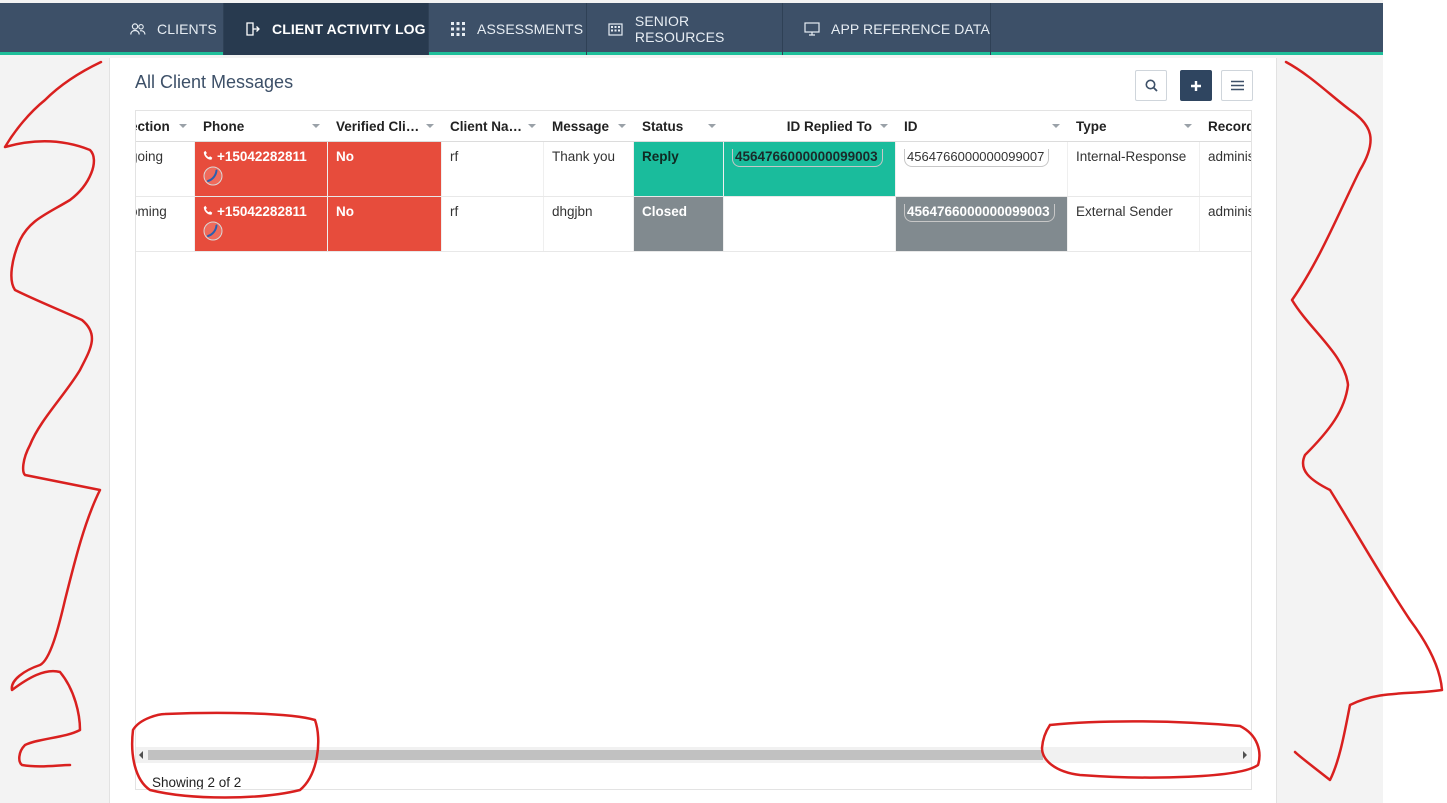  What do you see at coordinates (530, 29) in the screenshot?
I see `tab-assessments-label: ASSESSMENTS` at bounding box center [530, 29].